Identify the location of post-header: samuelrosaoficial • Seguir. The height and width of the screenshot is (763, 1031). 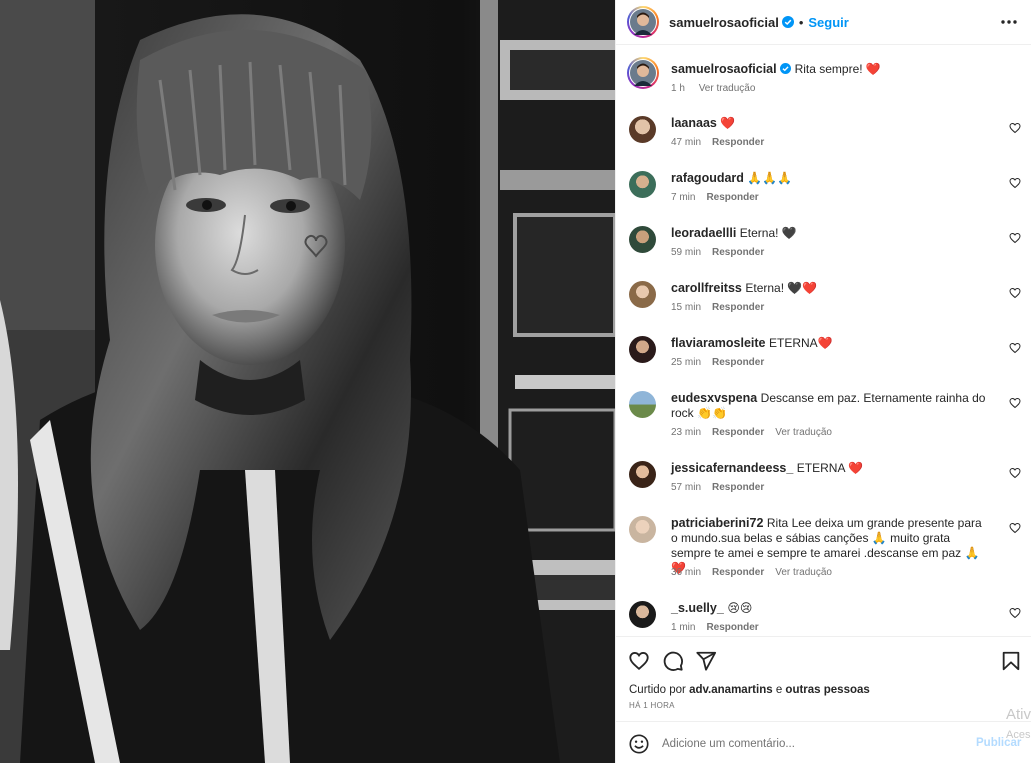
(823, 22).